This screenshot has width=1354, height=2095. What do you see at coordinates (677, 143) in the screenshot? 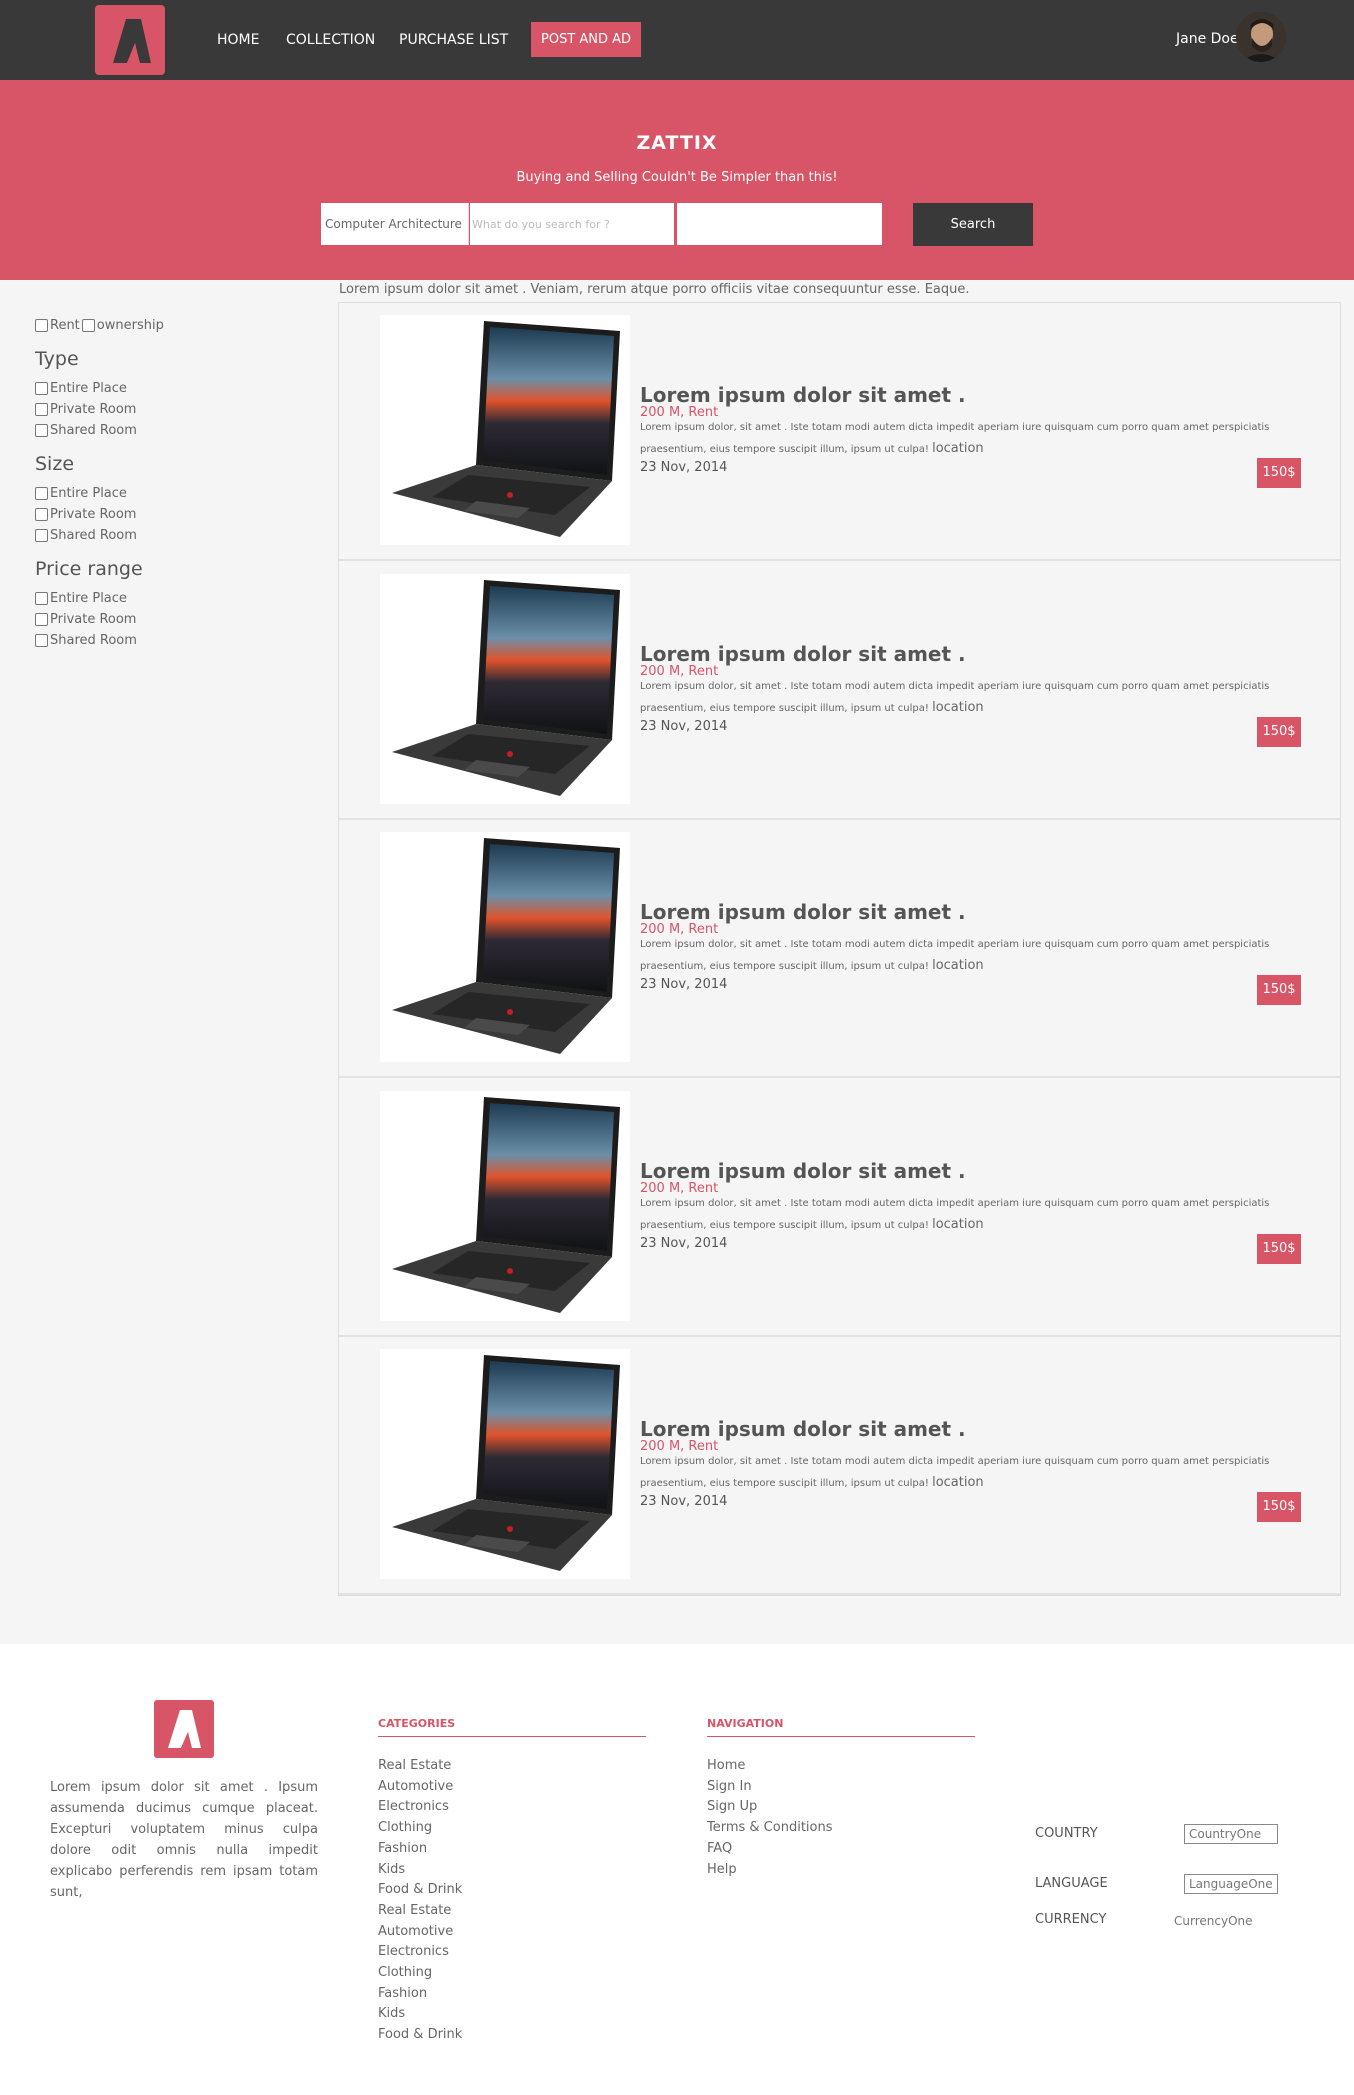
I see `hero-title: ZATTIX` at bounding box center [677, 143].